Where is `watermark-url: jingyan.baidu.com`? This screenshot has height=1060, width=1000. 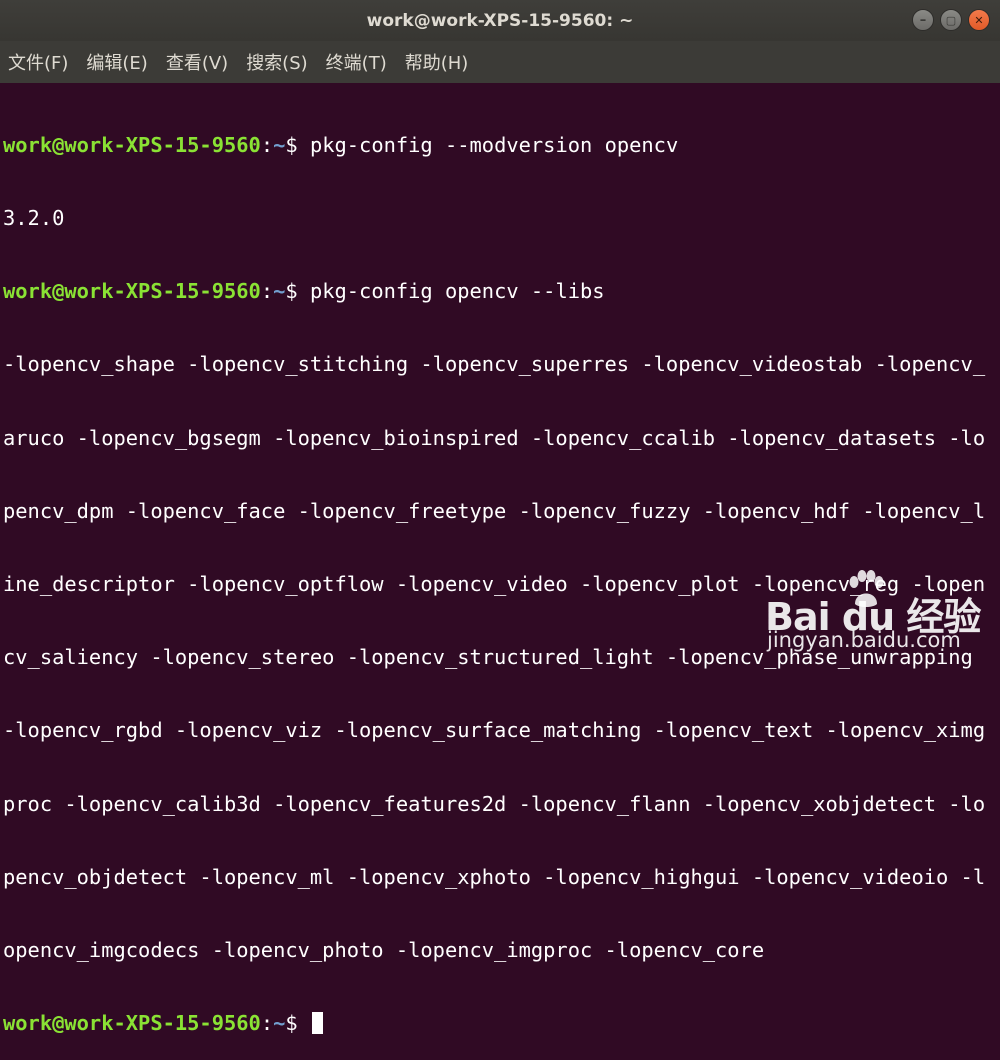 watermark-url: jingyan.baidu.com is located at coordinates (864, 640).